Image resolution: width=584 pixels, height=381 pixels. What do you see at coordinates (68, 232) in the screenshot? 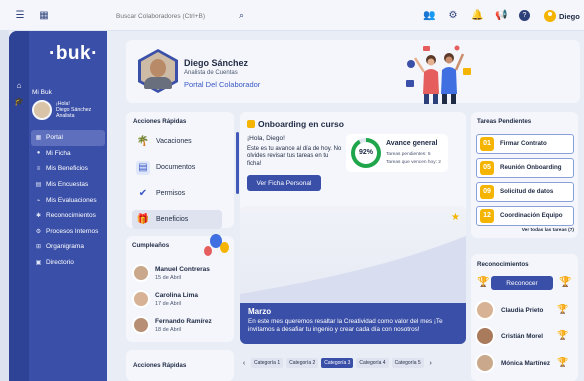
I see `sidebar-item-procesos-internos: ⚙ Procesos Internos` at bounding box center [68, 232].